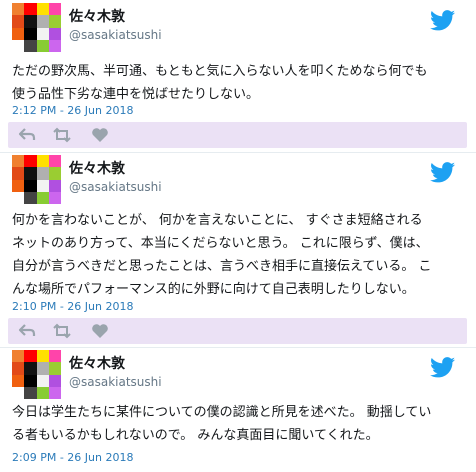  Describe the element at coordinates (72, 457) in the screenshot. I see `tweet-timestamp: 2:09 PM - 26 Jun 2018` at that location.